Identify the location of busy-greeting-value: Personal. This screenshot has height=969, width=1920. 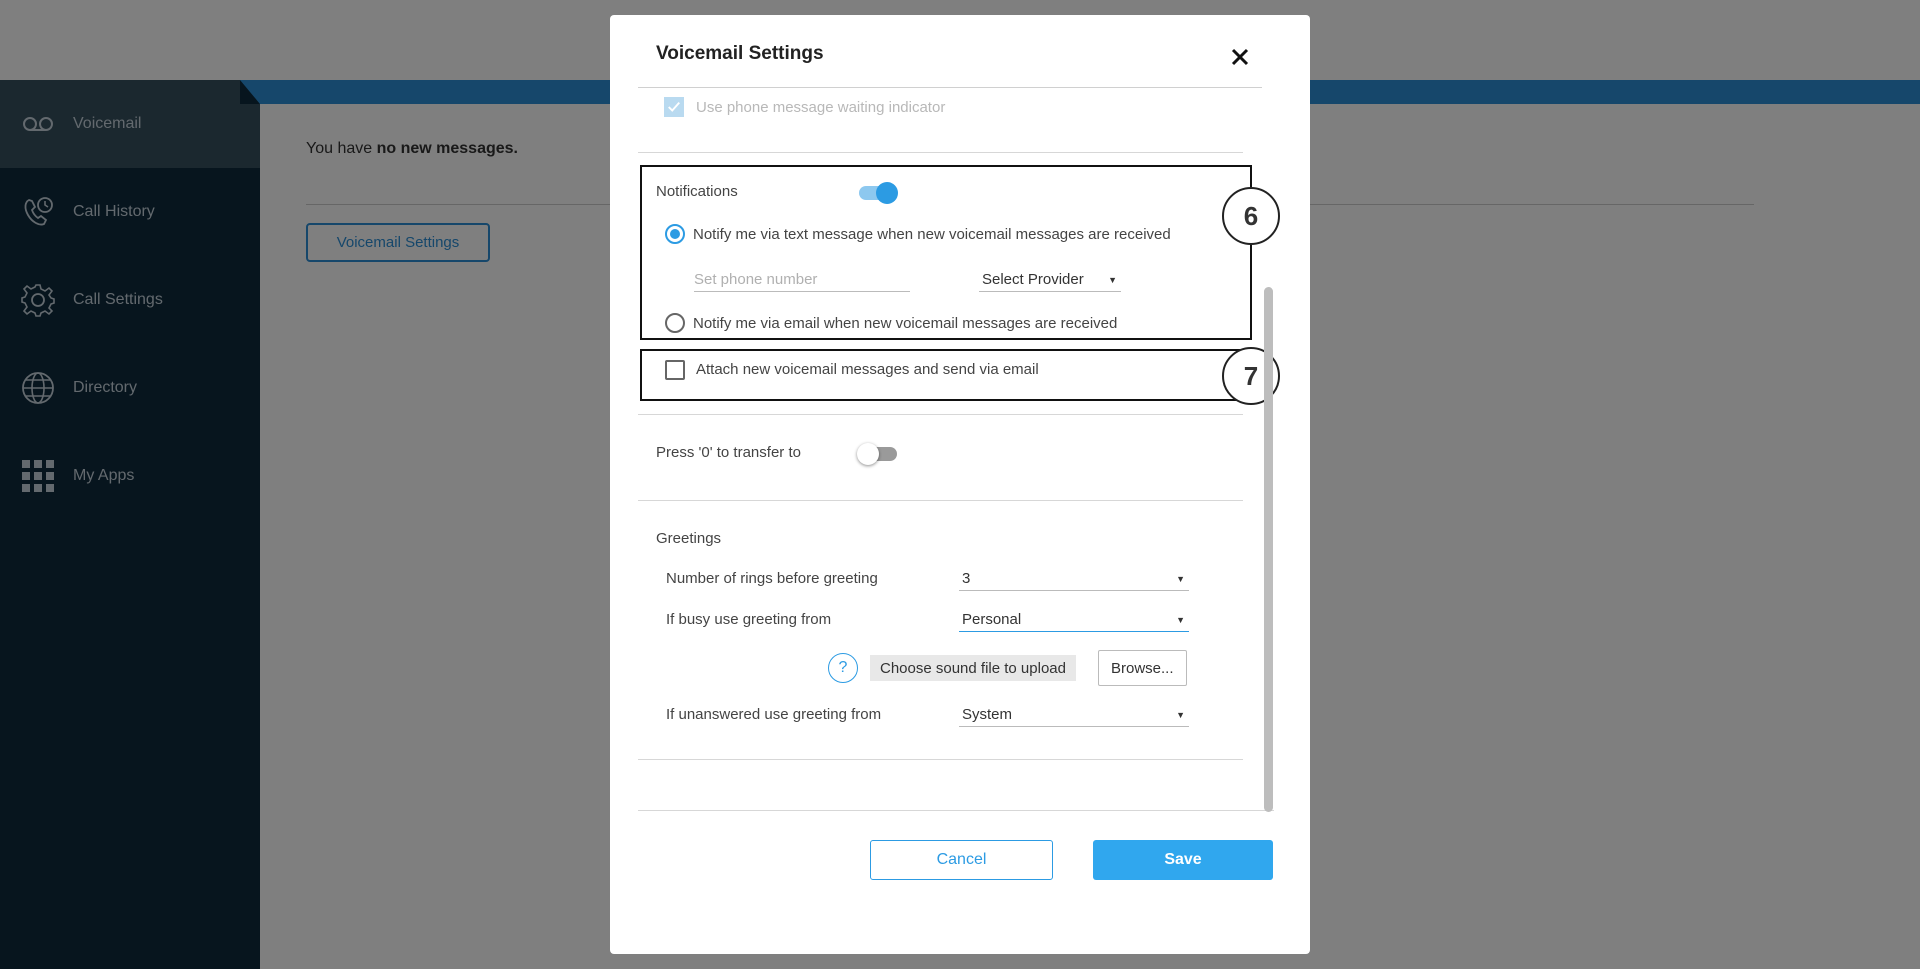
(992, 619).